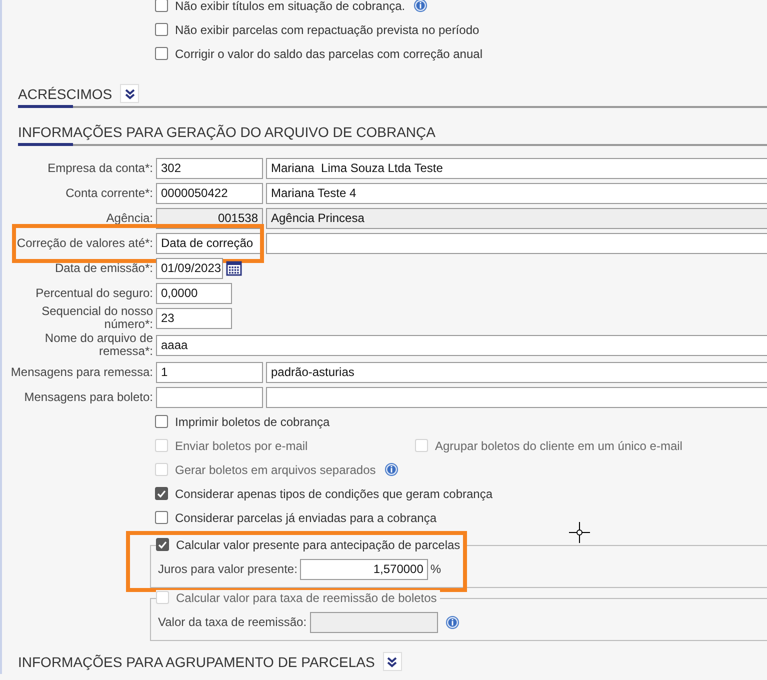 The height and width of the screenshot is (680, 767). What do you see at coordinates (209, 372) in the screenshot?
I see `input-field: 1` at bounding box center [209, 372].